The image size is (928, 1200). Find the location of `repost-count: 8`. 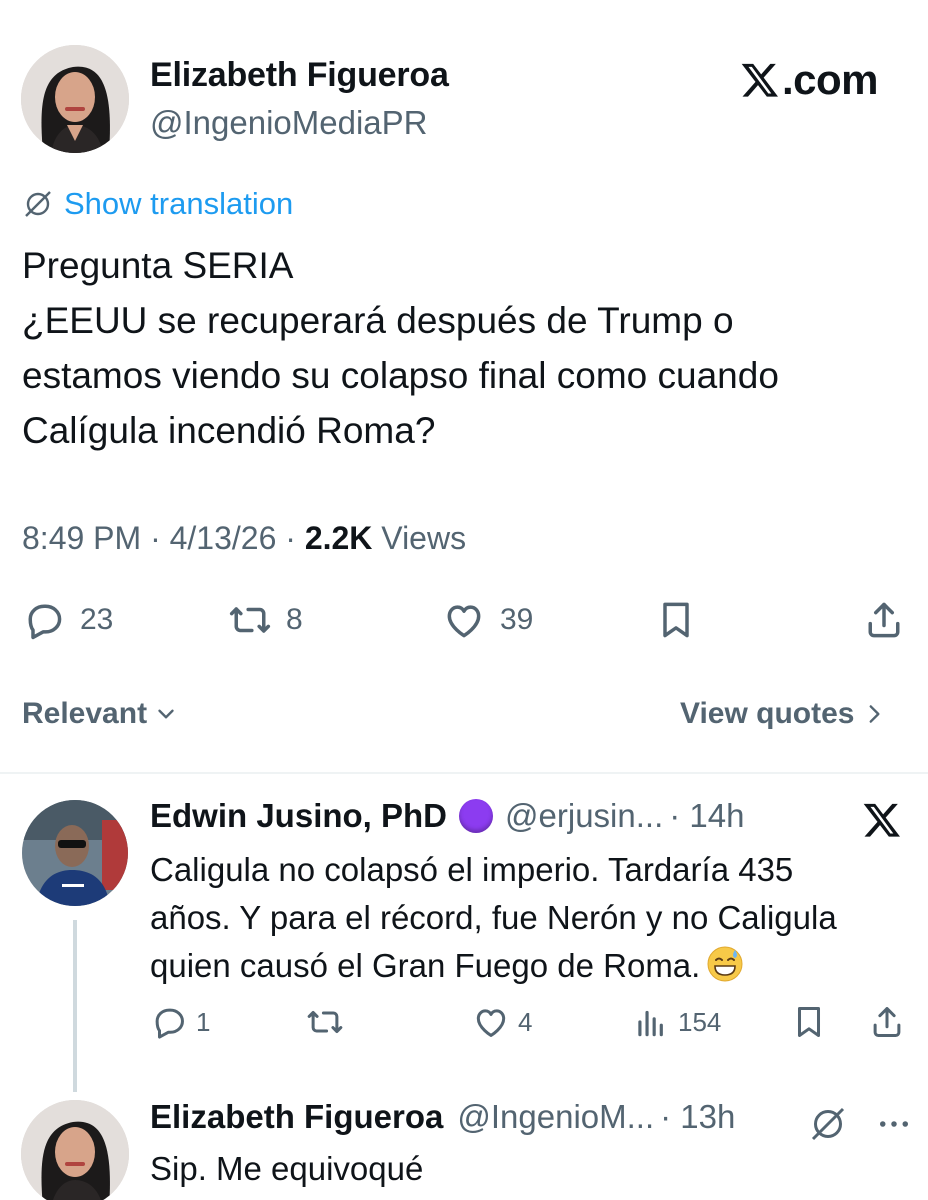

repost-count: 8 is located at coordinates (294, 619).